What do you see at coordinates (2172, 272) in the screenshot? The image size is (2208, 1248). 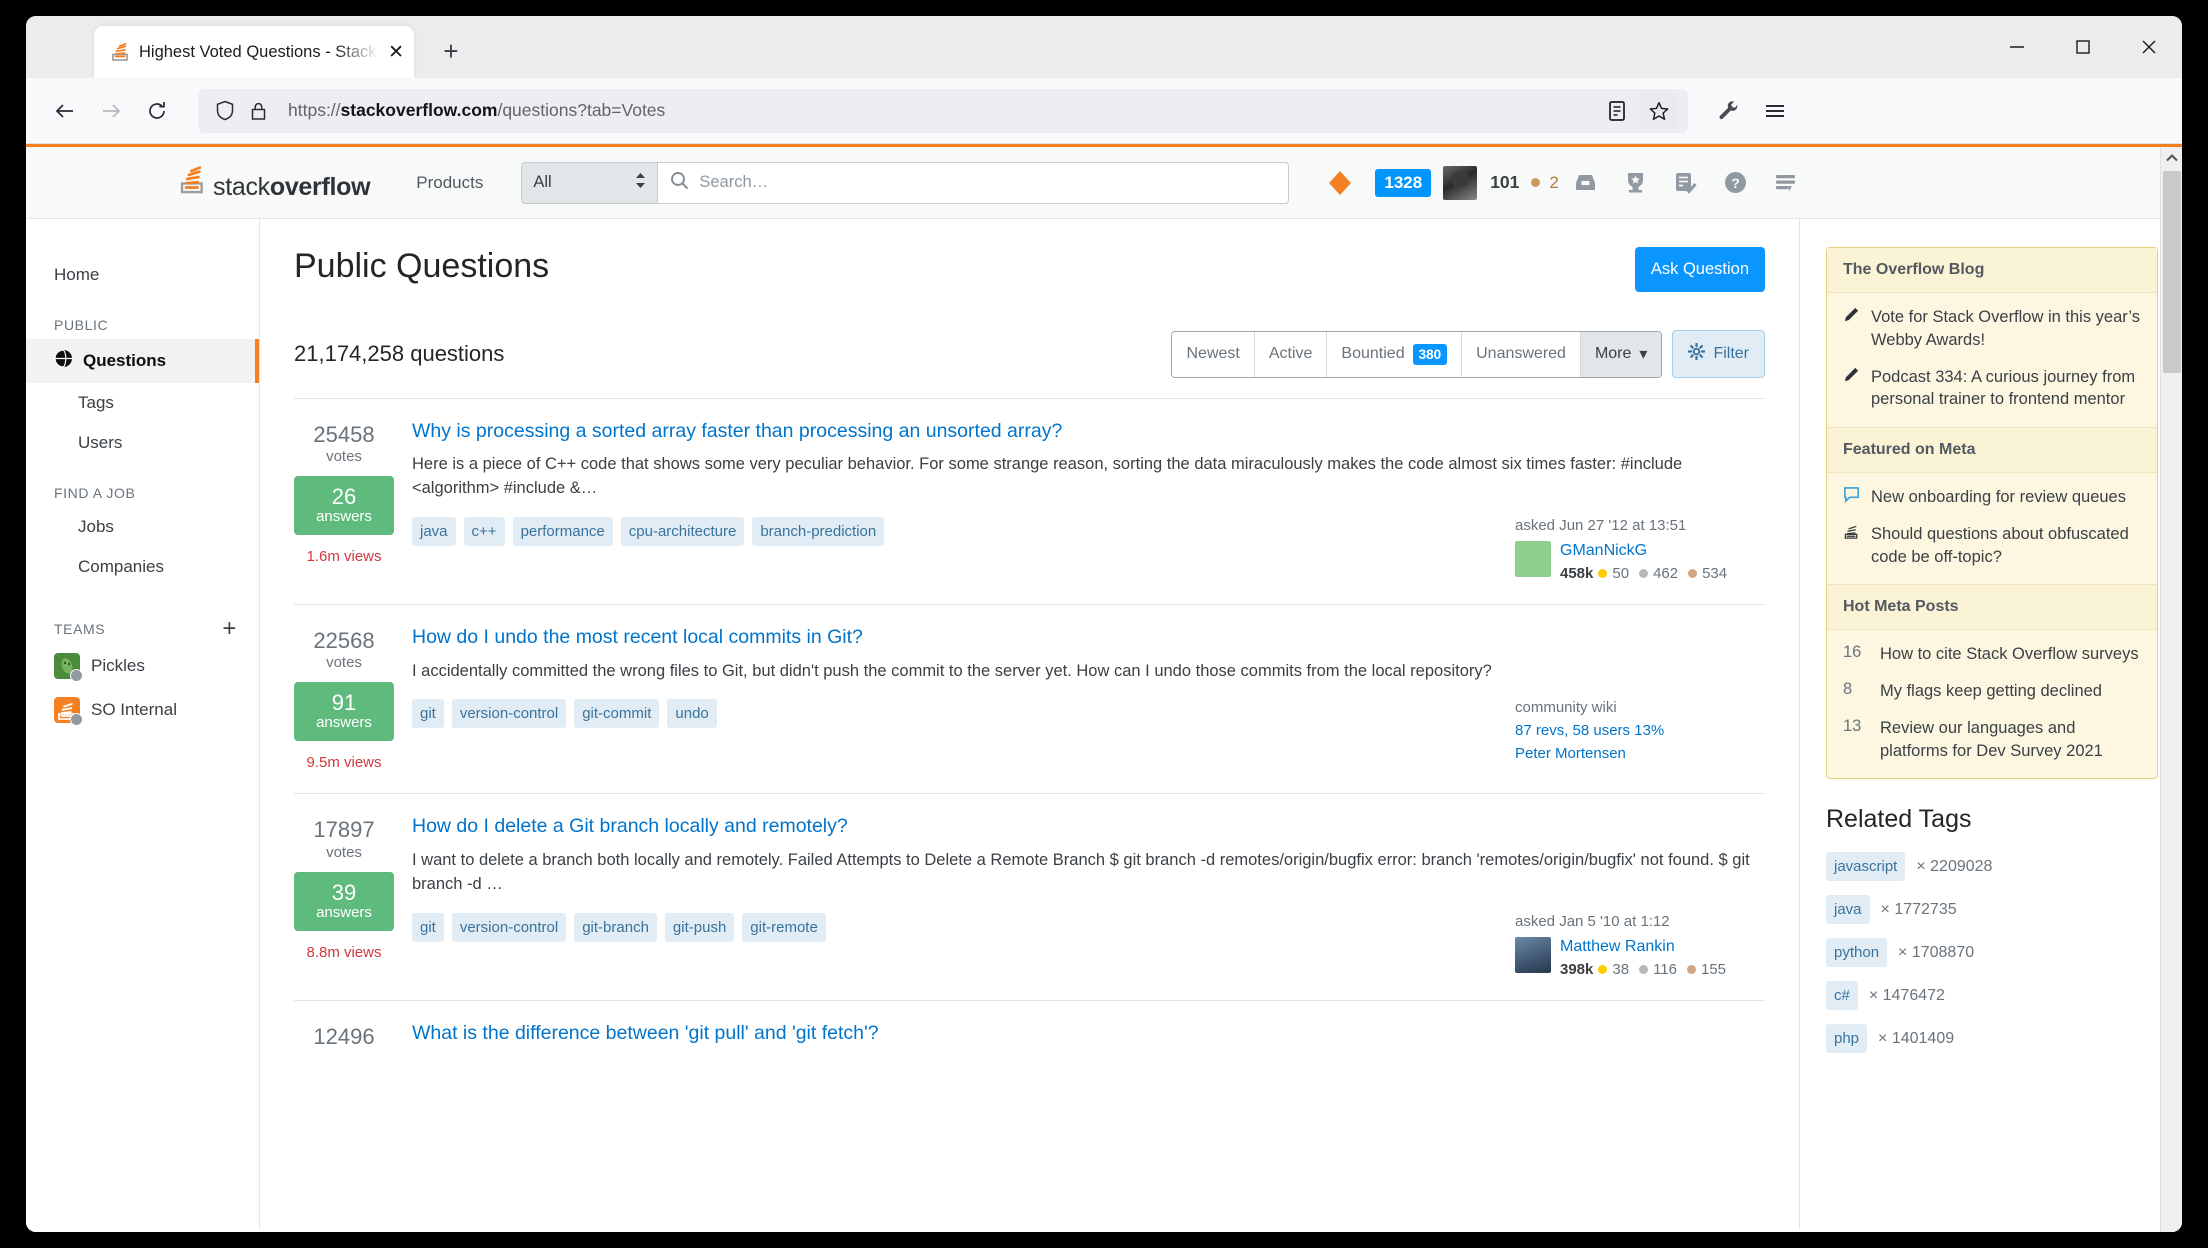 I see `scrollbar-thumb` at bounding box center [2172, 272].